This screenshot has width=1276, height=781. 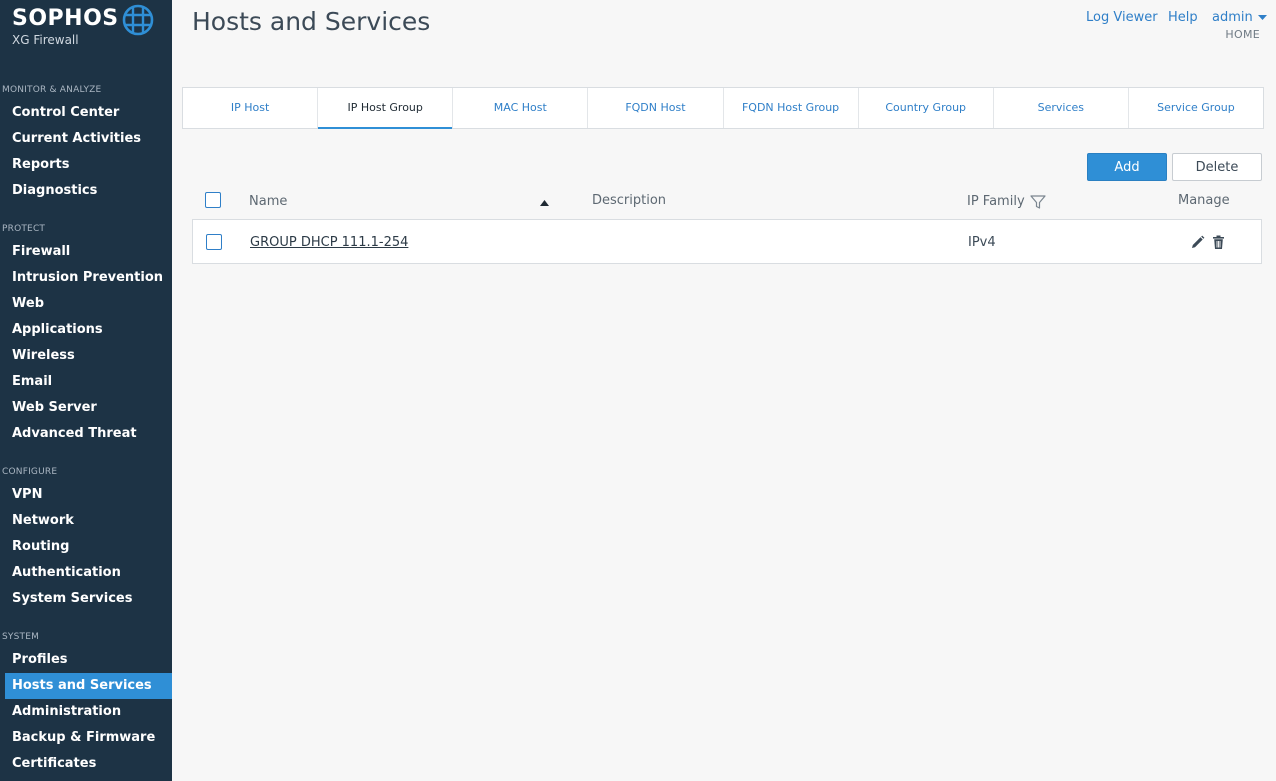 What do you see at coordinates (88, 165) in the screenshot?
I see `sidebar-item-reports: Reports` at bounding box center [88, 165].